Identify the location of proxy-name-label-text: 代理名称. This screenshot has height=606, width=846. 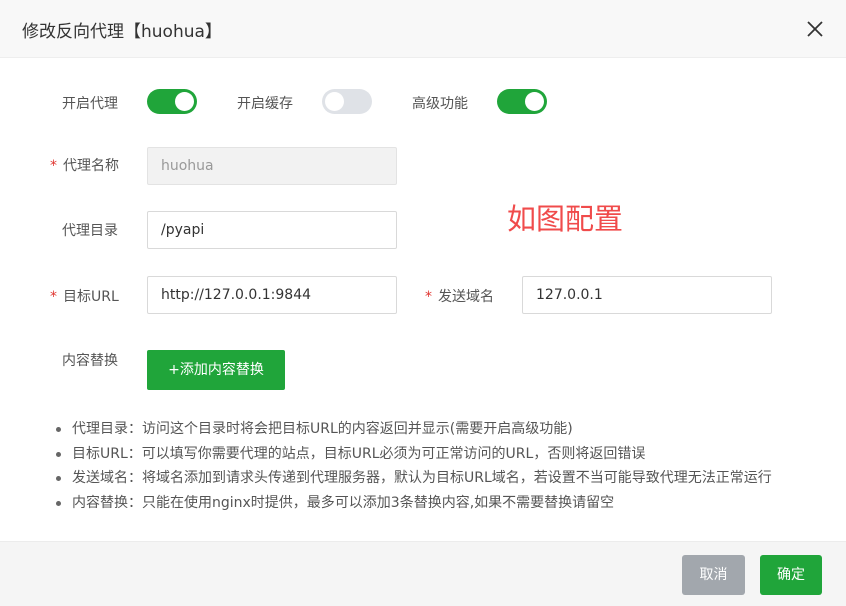
(91, 166).